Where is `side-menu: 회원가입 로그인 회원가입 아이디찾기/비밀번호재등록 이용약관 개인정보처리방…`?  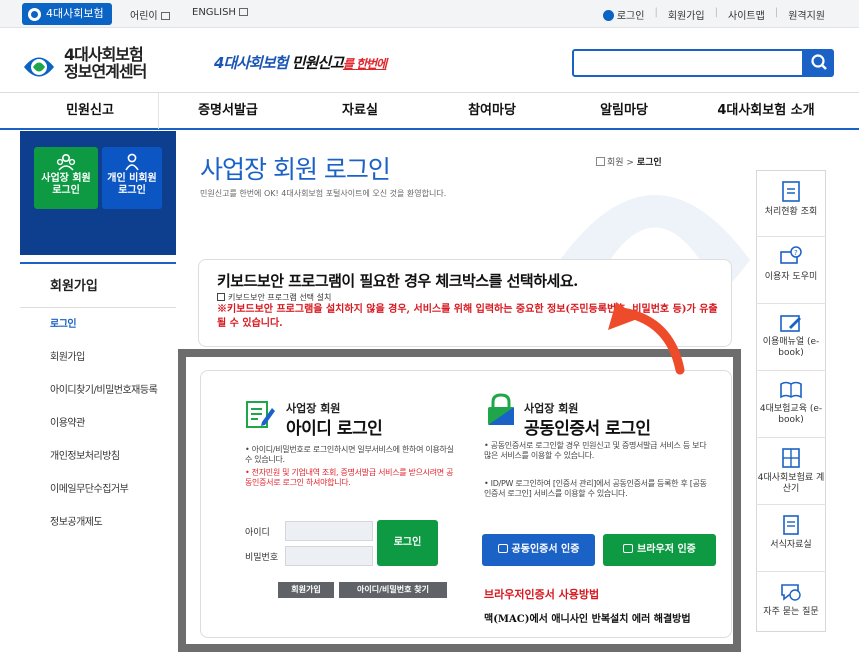
side-menu: 회원가입 로그인 회원가입 아이디찾기/비밀번호재등록 이용약관 개인정보처리방… is located at coordinates (98, 400).